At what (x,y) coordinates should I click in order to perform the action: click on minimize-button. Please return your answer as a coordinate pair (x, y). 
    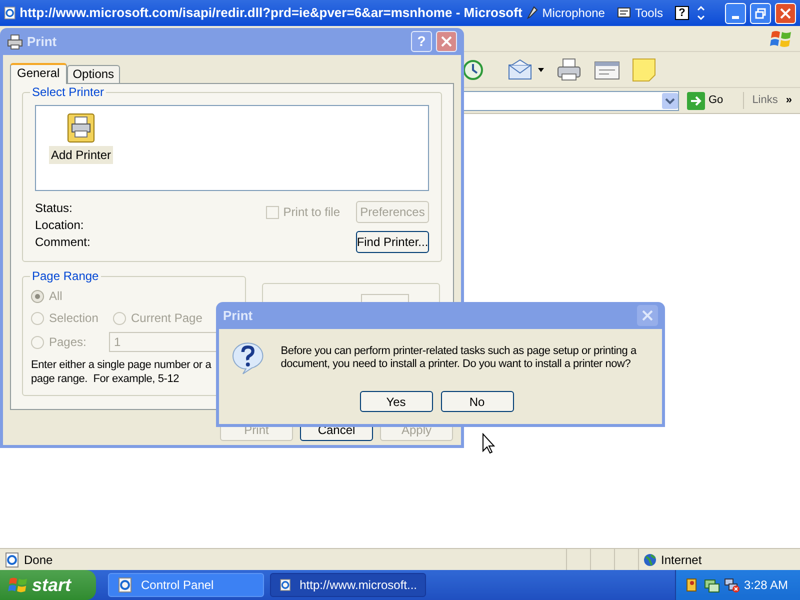
    Looking at the image, I should click on (735, 13).